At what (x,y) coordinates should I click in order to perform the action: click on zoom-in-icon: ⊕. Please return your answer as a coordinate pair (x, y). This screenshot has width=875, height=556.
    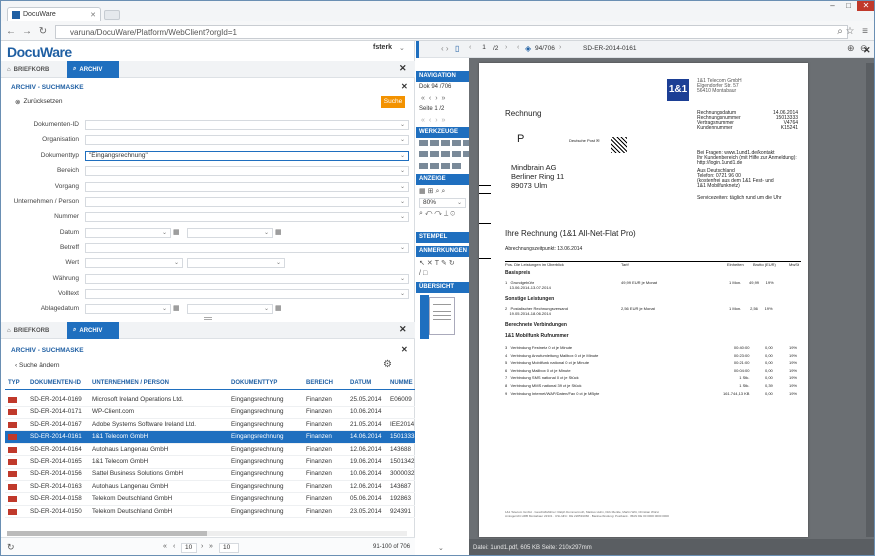
    Looking at the image, I should click on (851, 48).